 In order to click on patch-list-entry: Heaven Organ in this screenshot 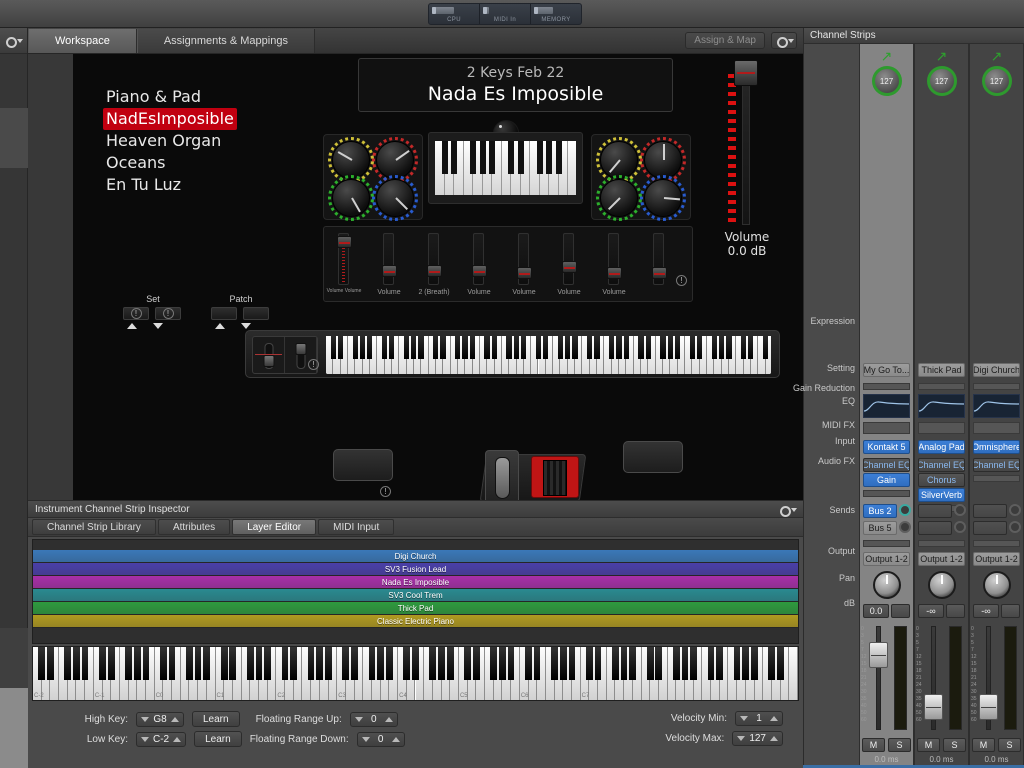, I will do `click(163, 141)`.